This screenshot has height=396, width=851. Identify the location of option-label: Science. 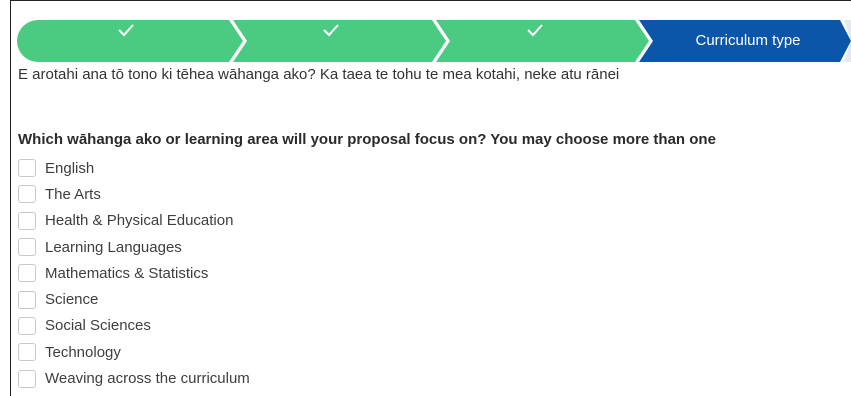
(72, 300).